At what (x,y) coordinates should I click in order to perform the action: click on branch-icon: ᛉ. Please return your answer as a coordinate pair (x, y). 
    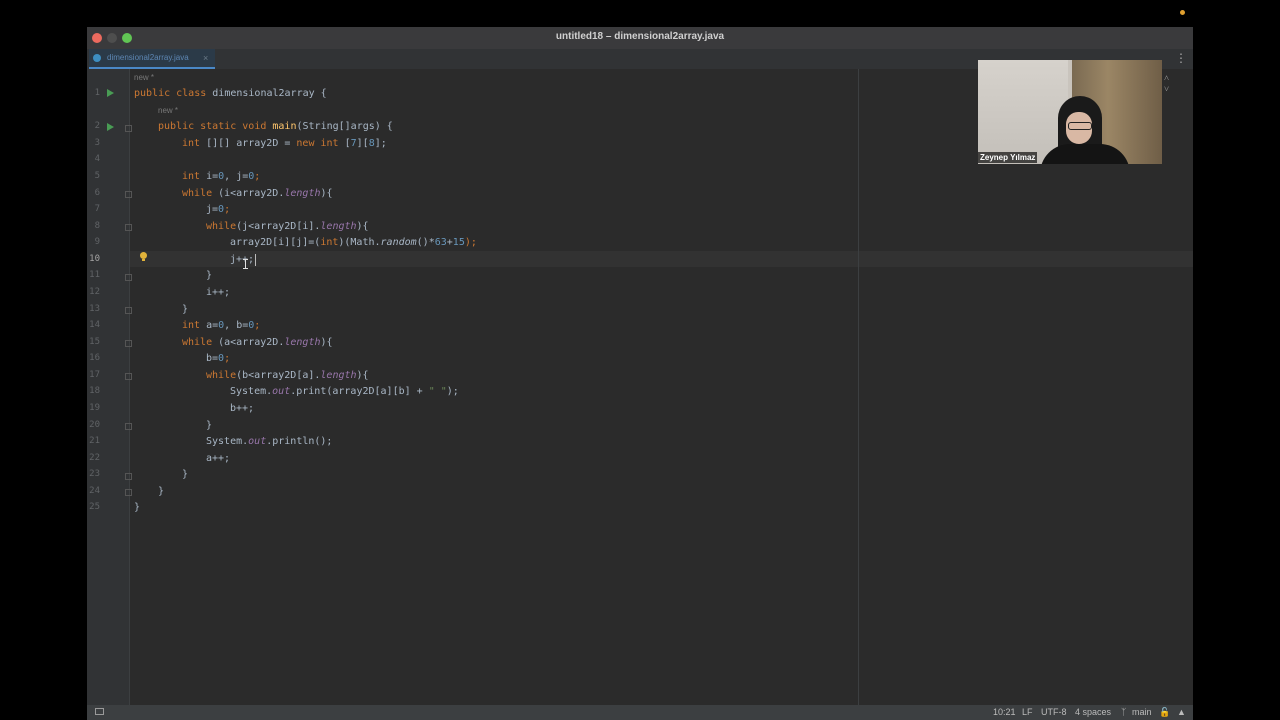
    Looking at the image, I should click on (1124, 712).